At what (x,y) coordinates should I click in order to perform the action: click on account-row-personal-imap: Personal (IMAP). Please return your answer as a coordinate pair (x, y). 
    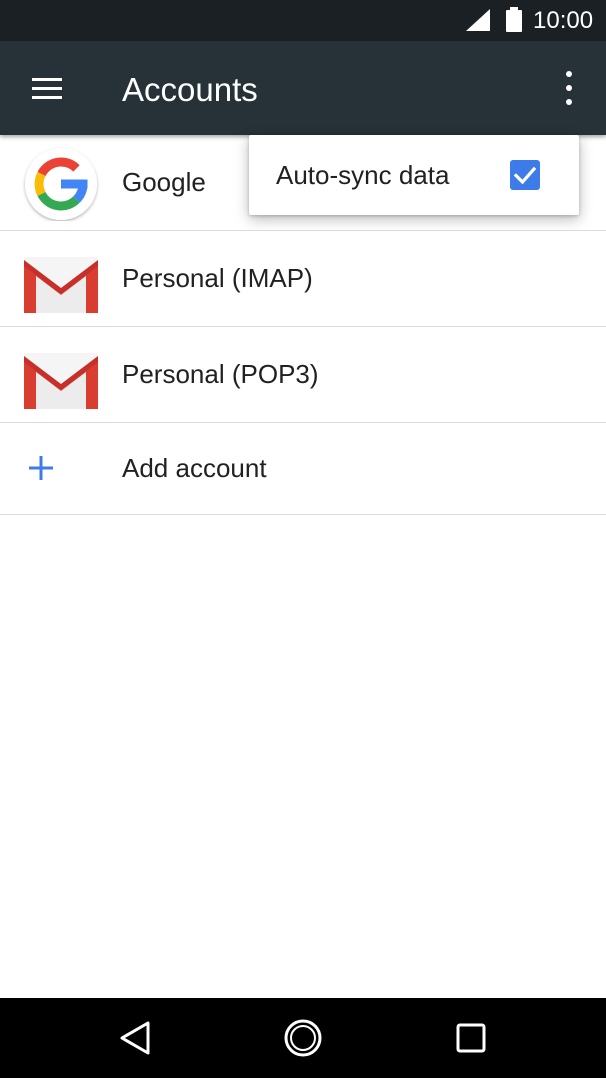
    Looking at the image, I should click on (303, 279).